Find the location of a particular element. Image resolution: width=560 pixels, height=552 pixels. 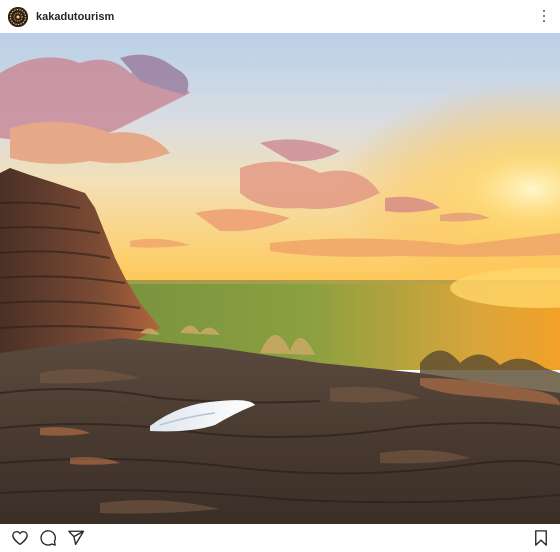

more-options-icon is located at coordinates (544, 16).